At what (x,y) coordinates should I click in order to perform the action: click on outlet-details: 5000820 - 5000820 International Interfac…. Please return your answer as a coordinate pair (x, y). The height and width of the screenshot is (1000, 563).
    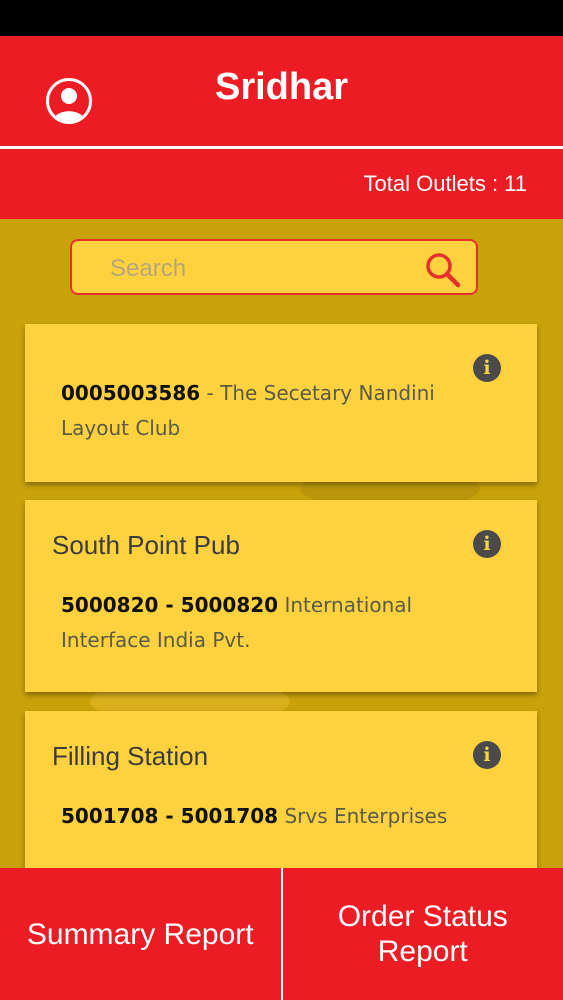
    Looking at the image, I should click on (261, 623).